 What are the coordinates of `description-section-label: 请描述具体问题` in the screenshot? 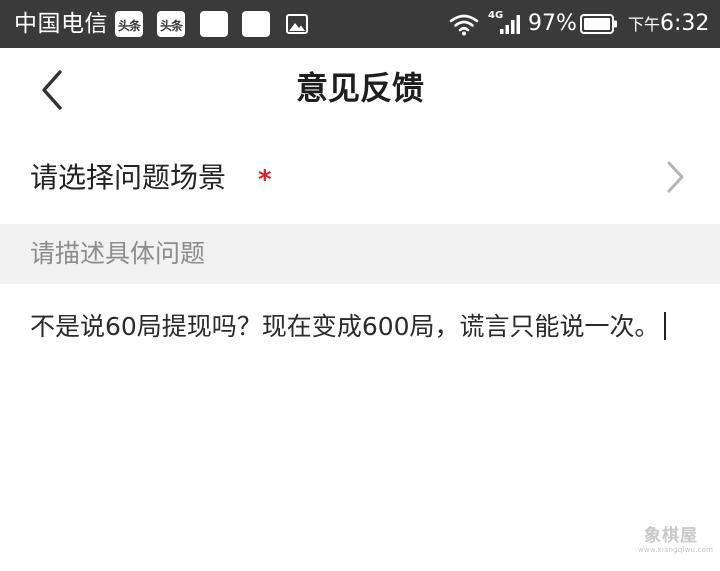 It's located at (118, 253).